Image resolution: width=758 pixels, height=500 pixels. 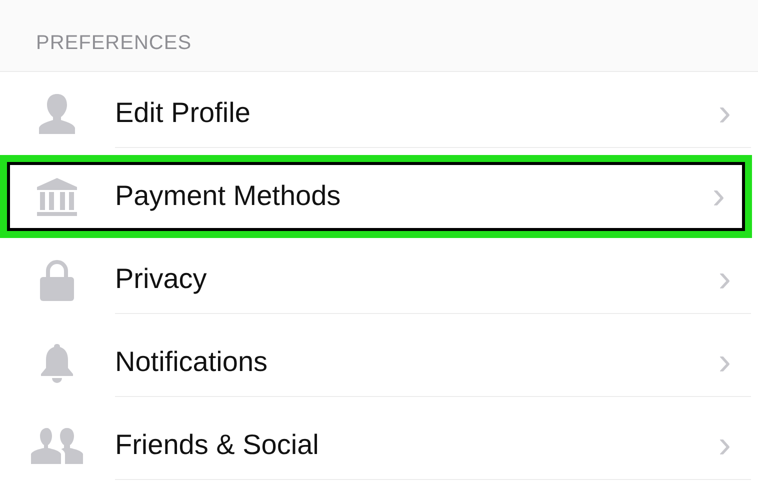 What do you see at coordinates (57, 196) in the screenshot?
I see `bank-icon` at bounding box center [57, 196].